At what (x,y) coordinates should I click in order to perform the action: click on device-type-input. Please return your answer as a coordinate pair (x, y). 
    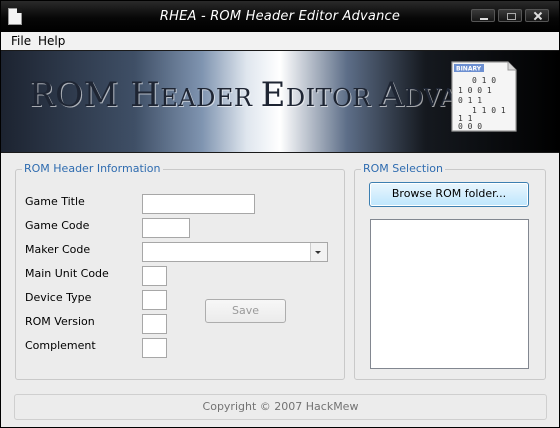
    Looking at the image, I should click on (154, 300).